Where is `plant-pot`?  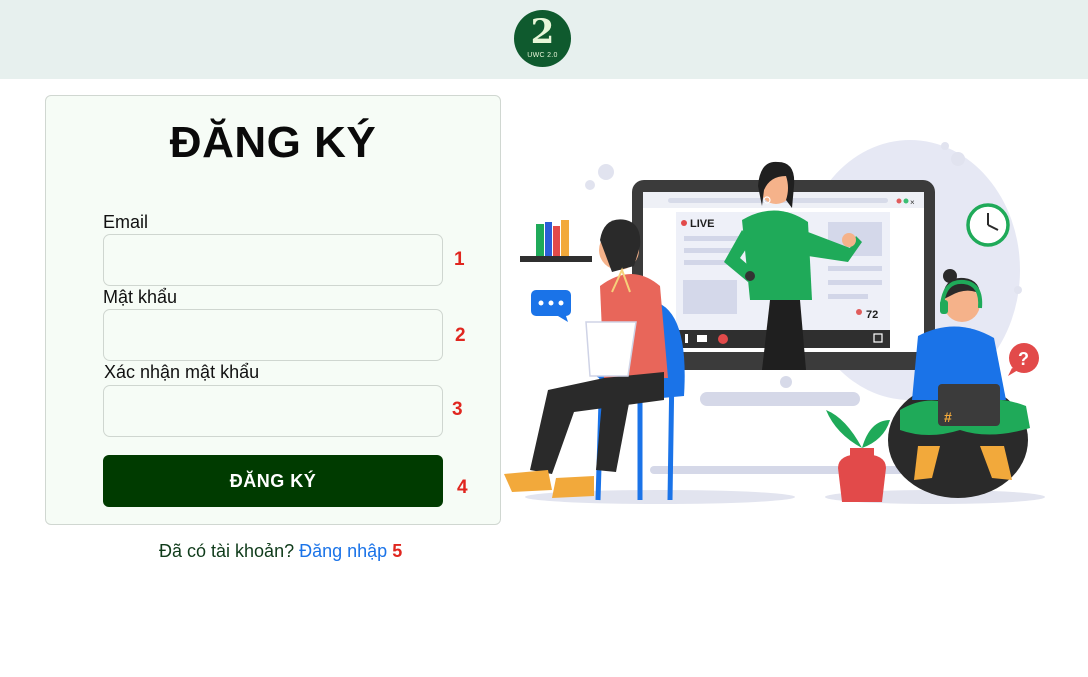
plant-pot is located at coordinates (858, 456).